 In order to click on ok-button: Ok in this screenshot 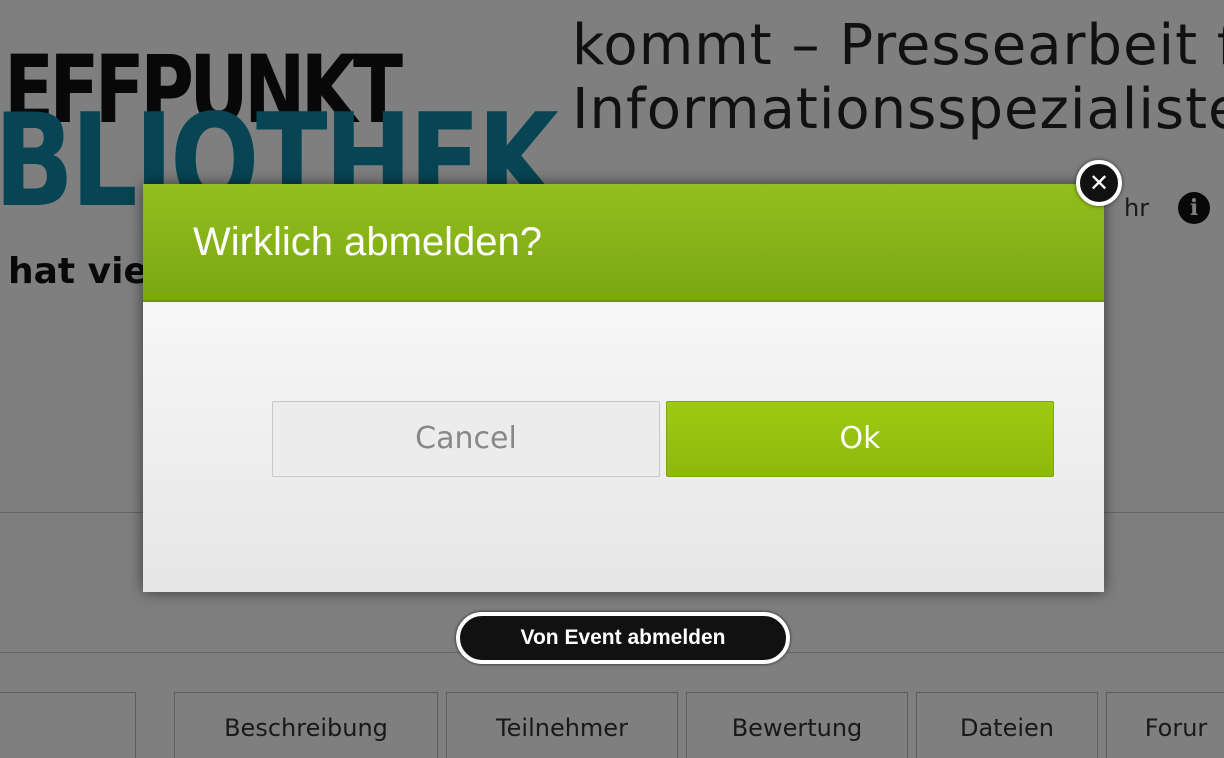, I will do `click(860, 439)`.